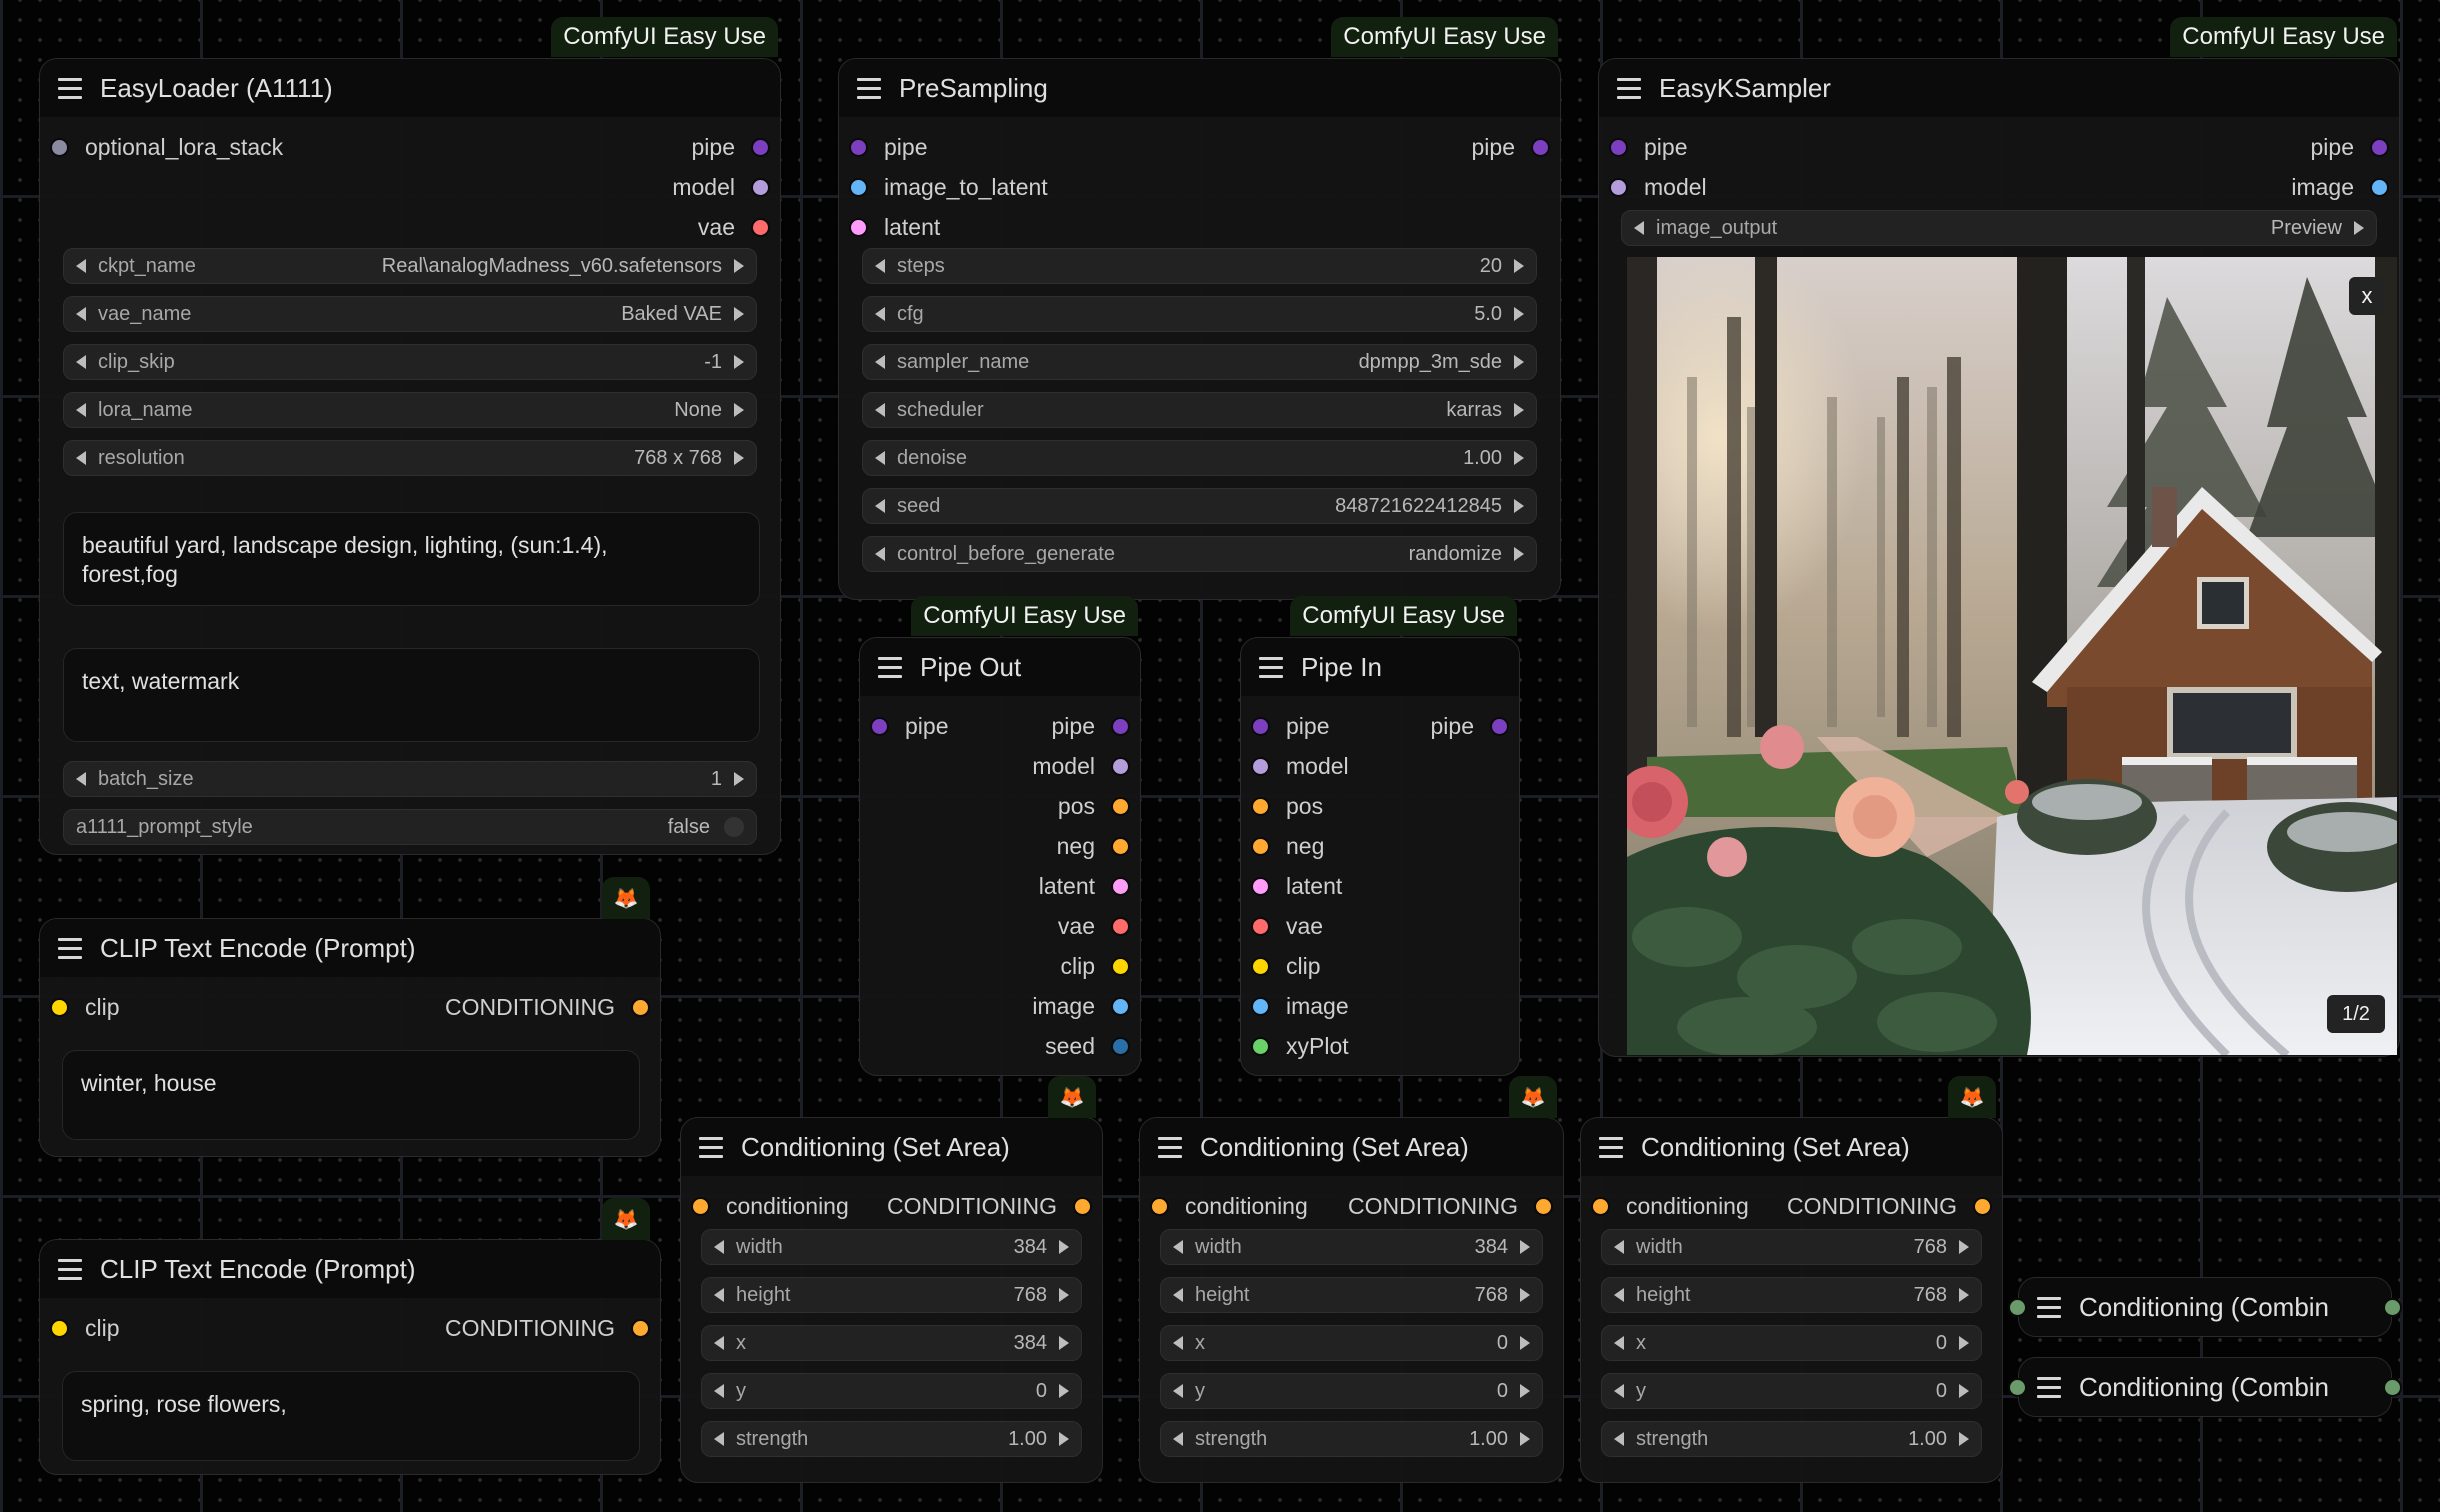  I want to click on widget-strength: strength 1.00, so click(1351, 1439).